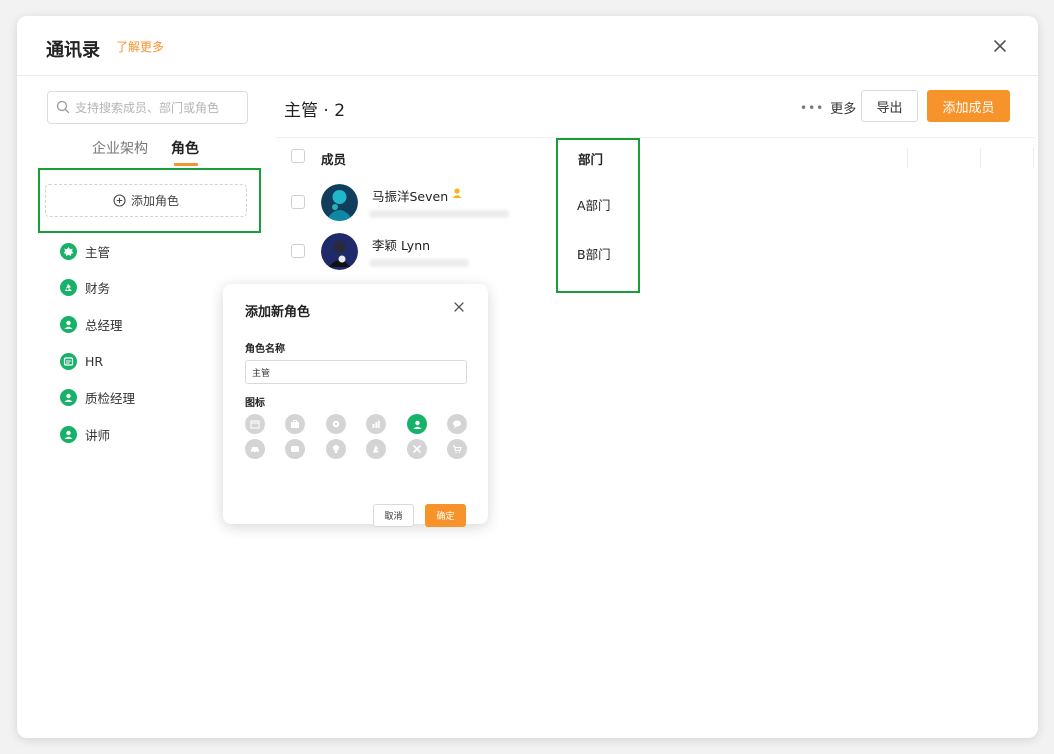 This screenshot has height=754, width=1054. I want to click on role-item-general-manager: 总经理, so click(150, 324).